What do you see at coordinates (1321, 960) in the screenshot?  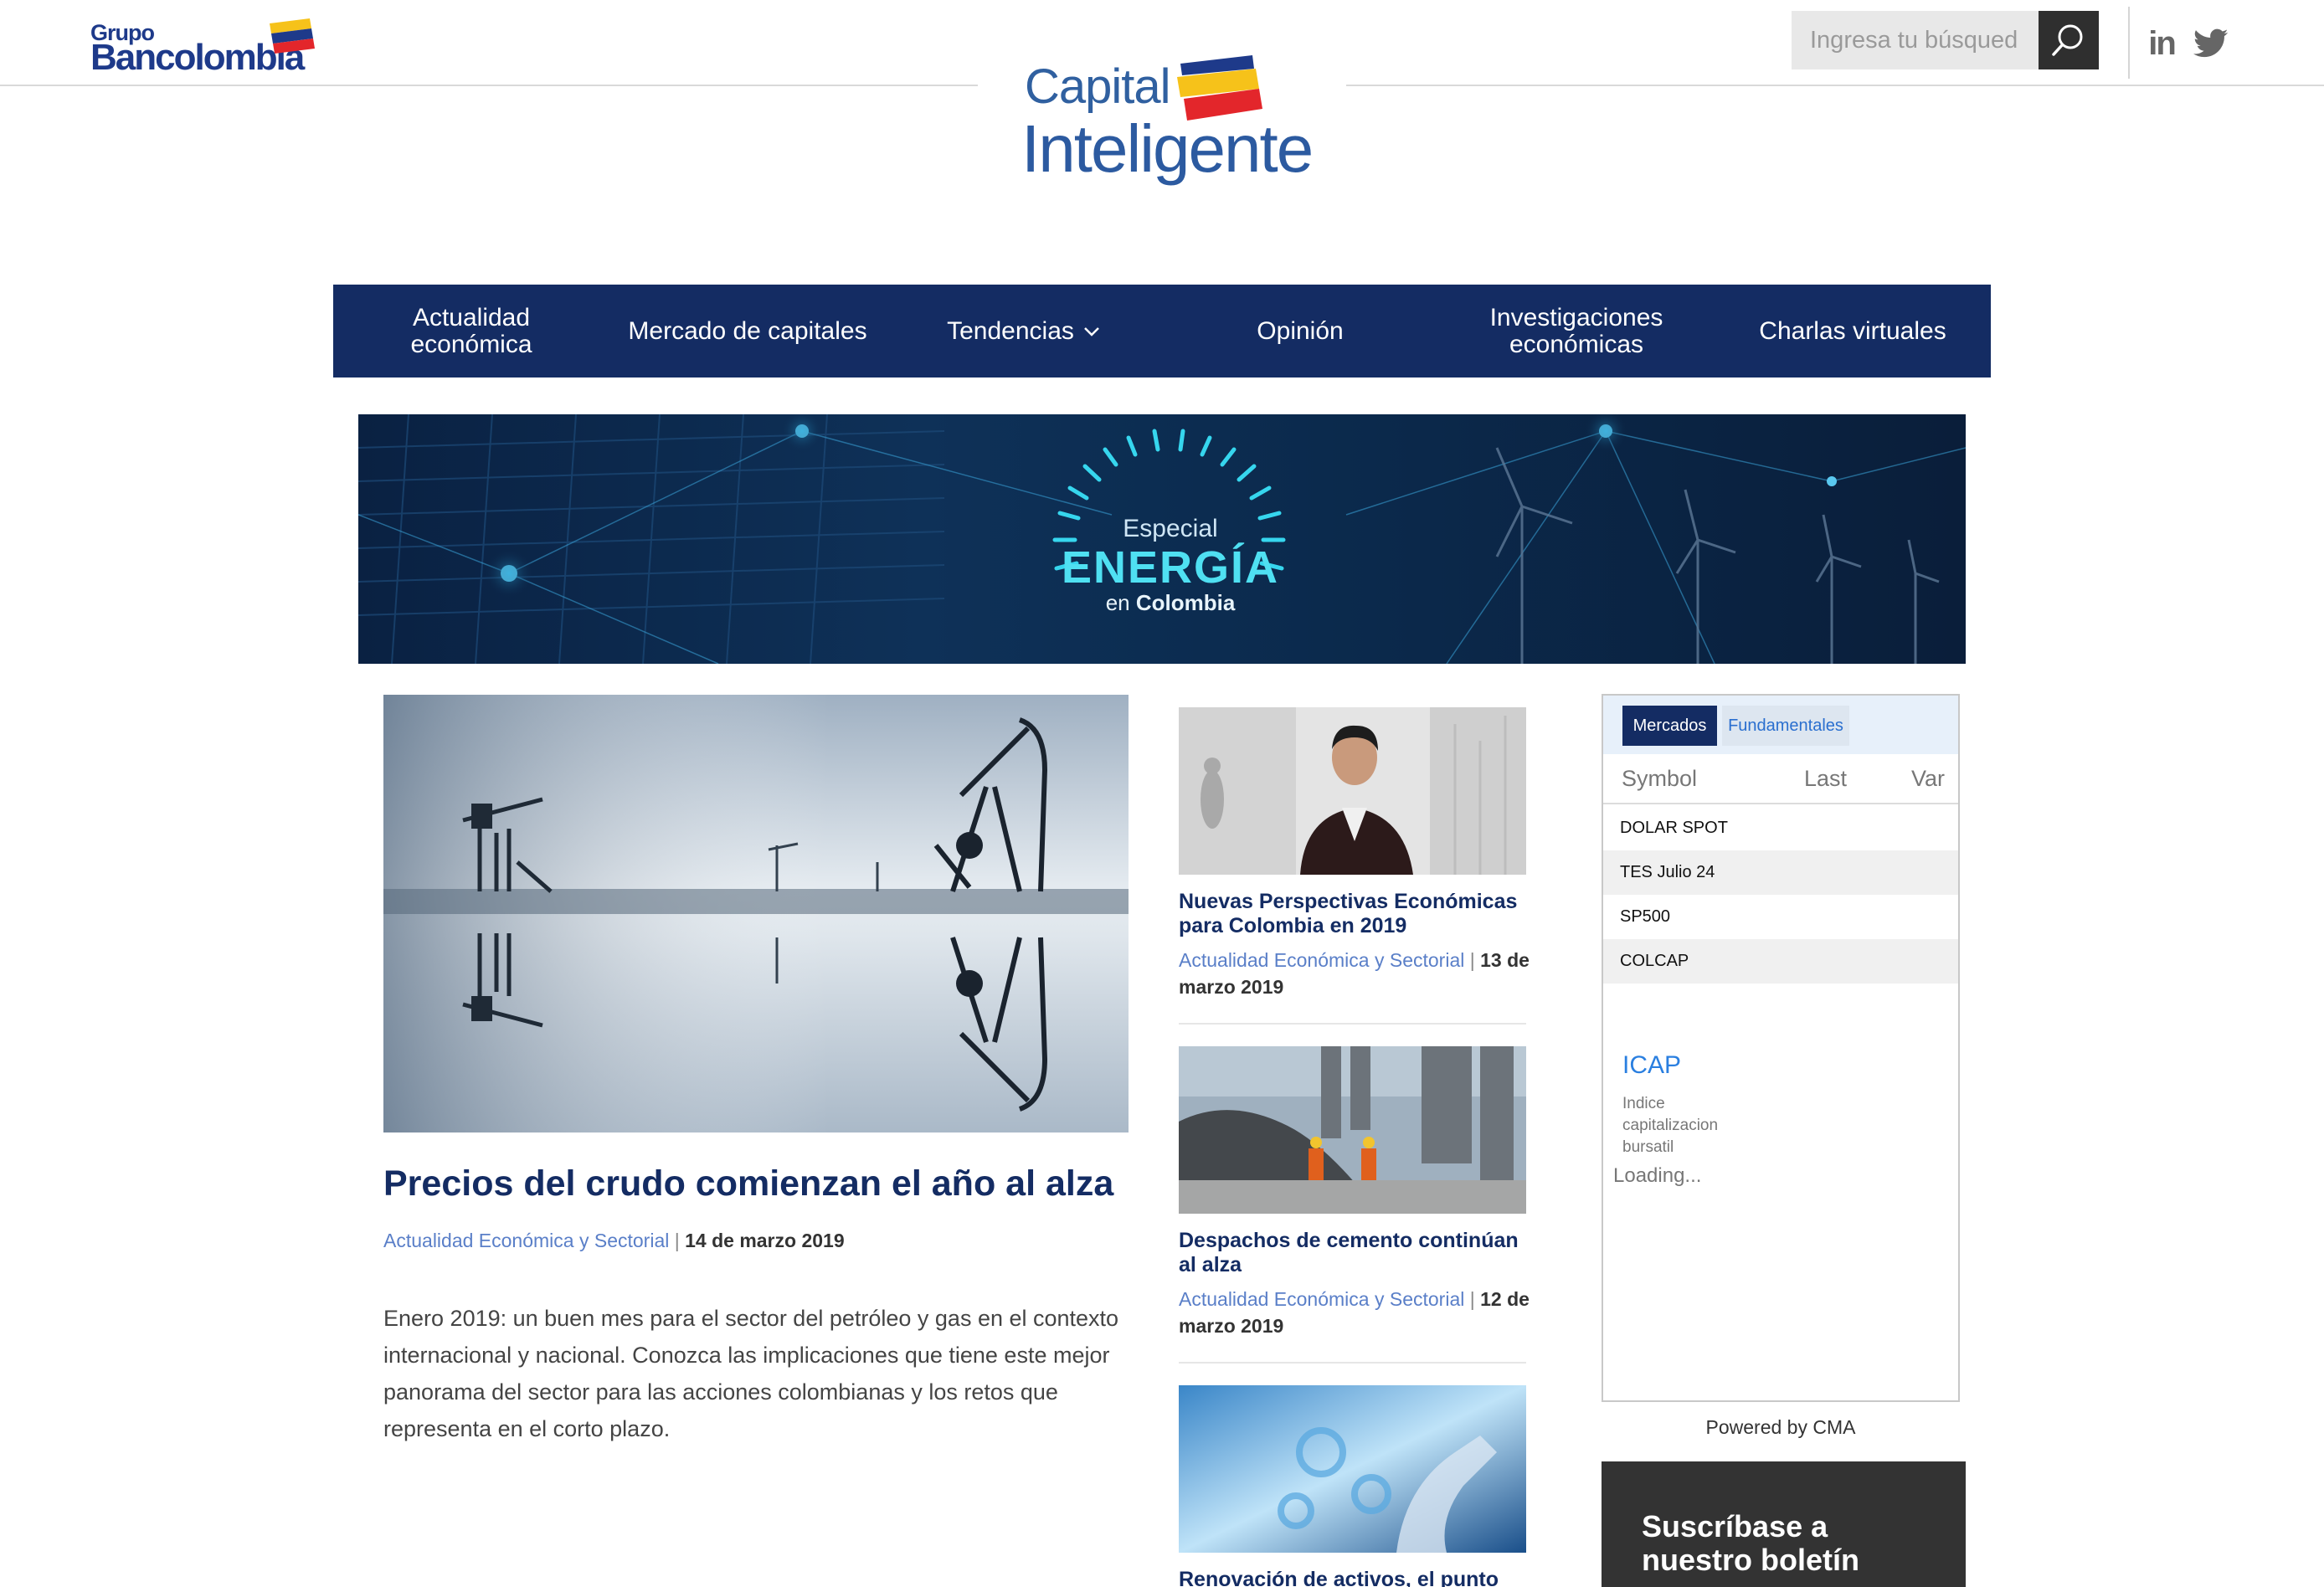 I see `side-article-category-link-1: Actualidad Económica y Sectorial` at bounding box center [1321, 960].